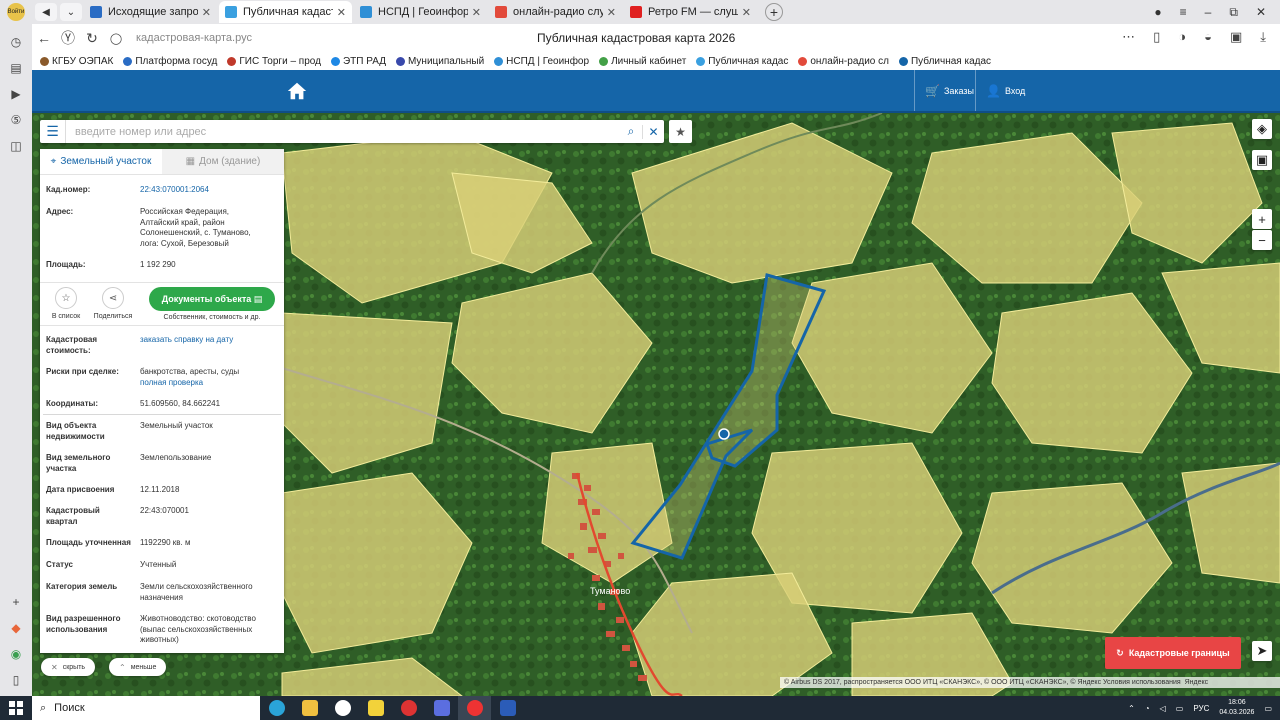  What do you see at coordinates (276, 708) in the screenshot?
I see `taskbar-app-edge` at bounding box center [276, 708].